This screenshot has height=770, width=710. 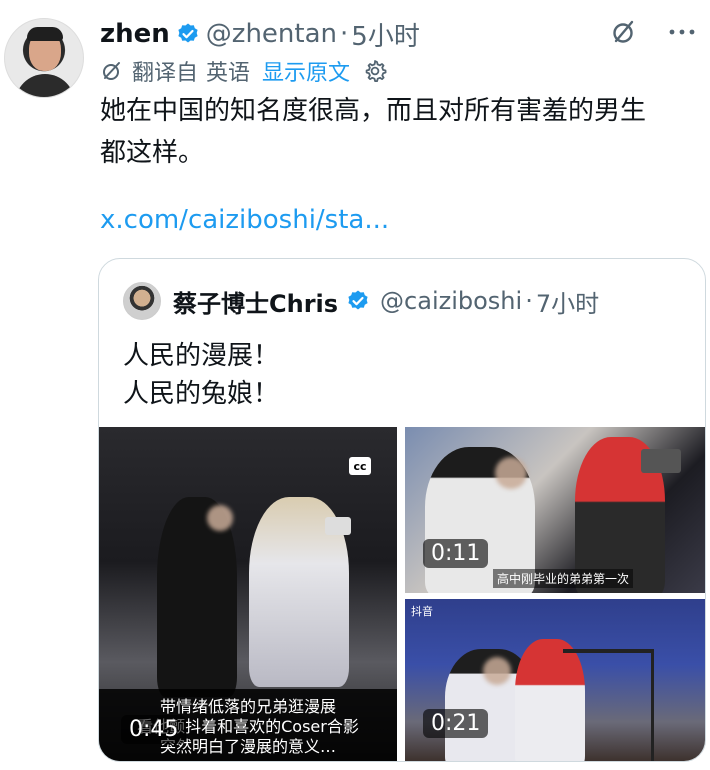 What do you see at coordinates (201, 375) in the screenshot?
I see `quote-body: 人民的漫展！ 人民的兔娘！` at bounding box center [201, 375].